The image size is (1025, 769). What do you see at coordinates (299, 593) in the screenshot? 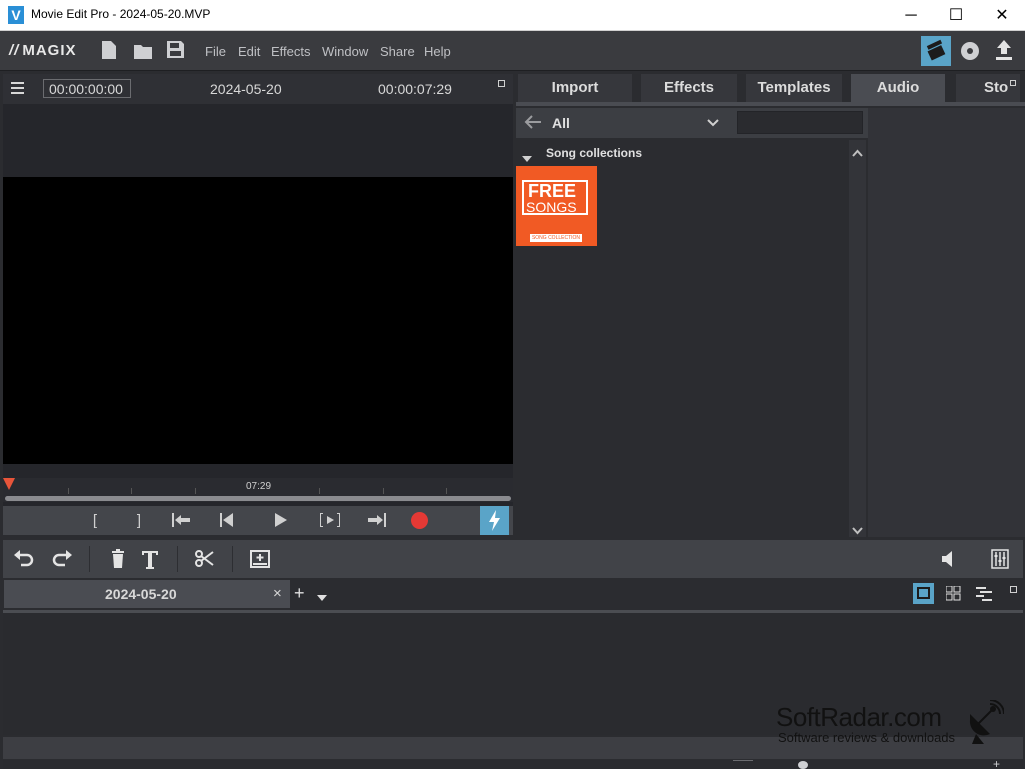
I see `add-tab-icon: +` at bounding box center [299, 593].